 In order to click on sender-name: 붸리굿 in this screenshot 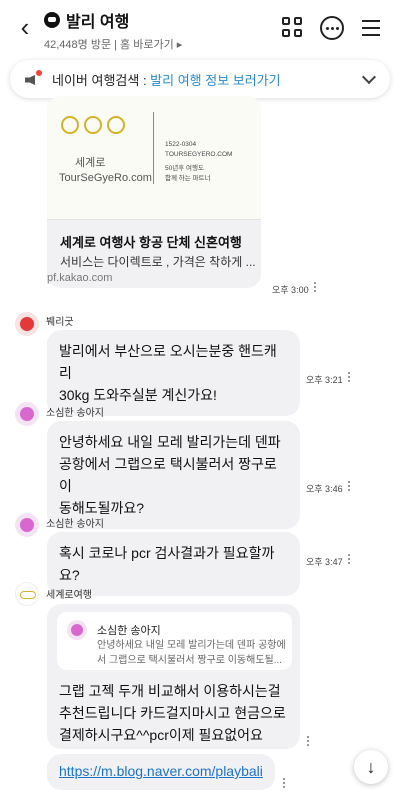, I will do `click(60, 322)`.